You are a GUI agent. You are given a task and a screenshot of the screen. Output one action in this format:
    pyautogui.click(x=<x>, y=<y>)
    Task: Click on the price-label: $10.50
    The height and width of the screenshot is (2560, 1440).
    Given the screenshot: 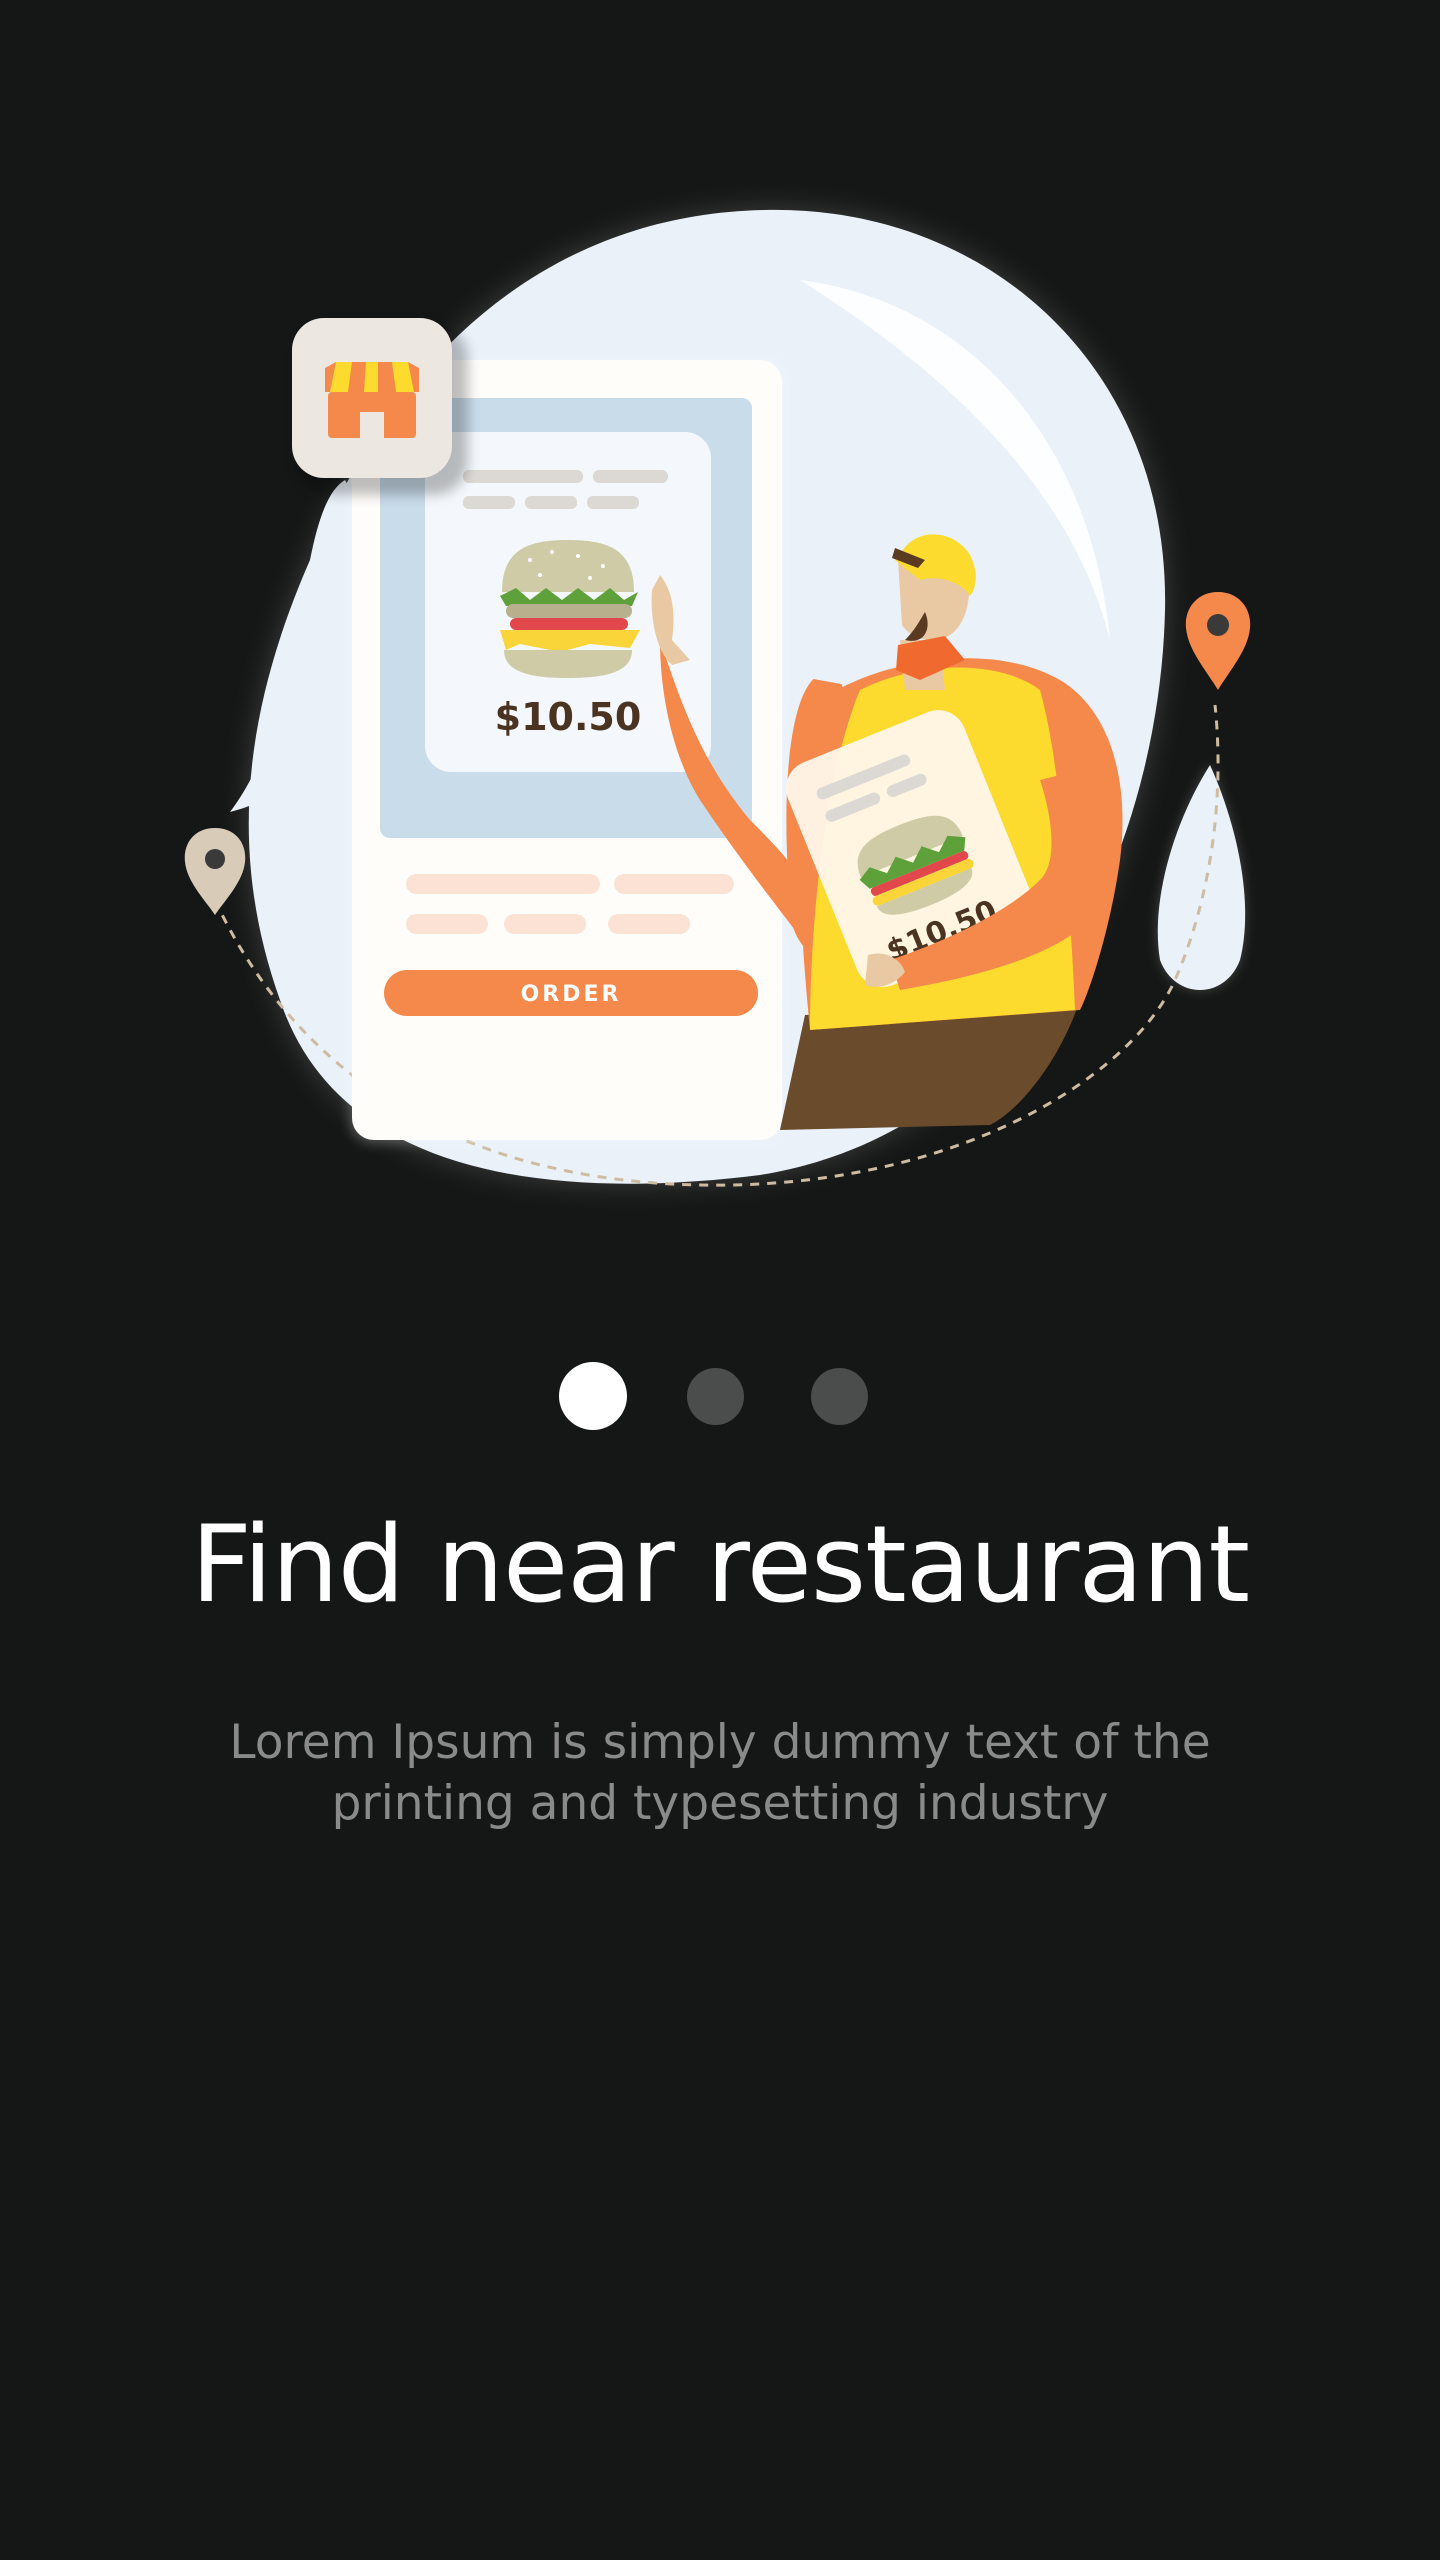 What is the action you would take?
    pyautogui.click(x=568, y=717)
    